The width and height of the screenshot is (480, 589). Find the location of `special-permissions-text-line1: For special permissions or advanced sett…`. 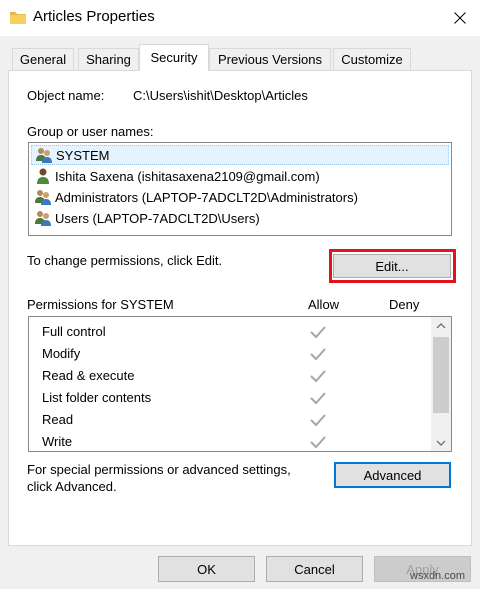

special-permissions-text-line1: For special permissions or advanced sett… is located at coordinates (159, 469).